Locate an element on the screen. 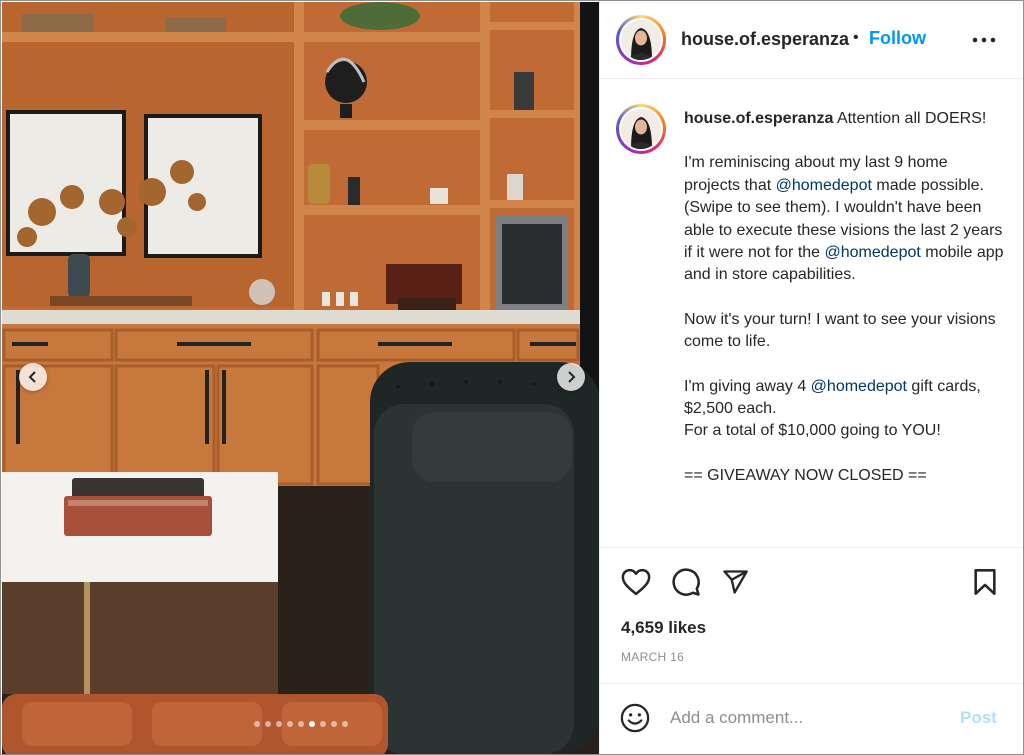 Image resolution: width=1024 pixels, height=755 pixels. carousel-next-button is located at coordinates (571, 377).